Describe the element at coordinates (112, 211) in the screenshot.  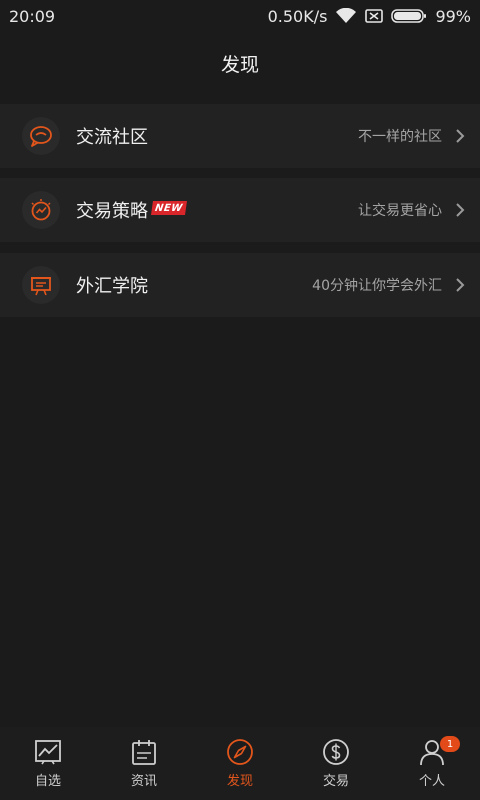
I see `menu-item-label: 交易策略` at that location.